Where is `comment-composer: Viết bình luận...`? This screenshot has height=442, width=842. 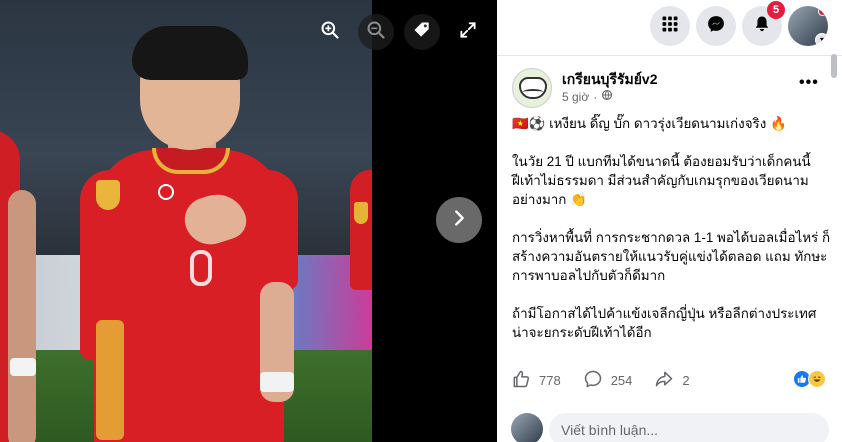
comment-composer: Viết bình luận... is located at coordinates (671, 427).